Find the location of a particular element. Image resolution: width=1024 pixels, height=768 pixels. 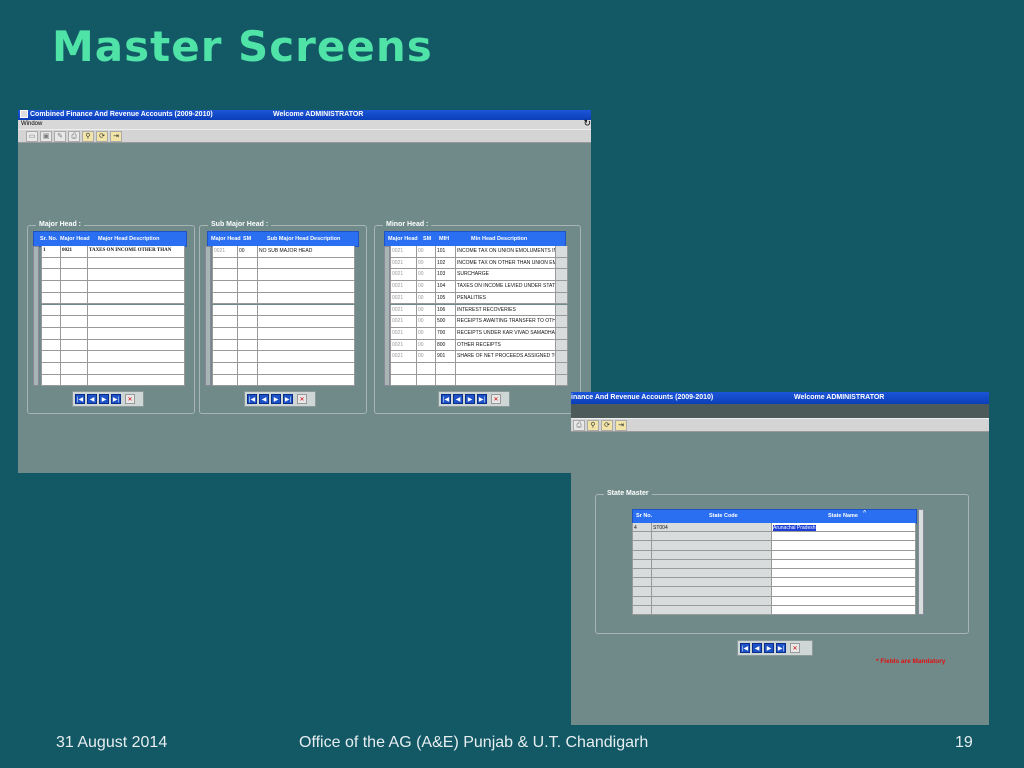

table-cell: 901 is located at coordinates (446, 357).